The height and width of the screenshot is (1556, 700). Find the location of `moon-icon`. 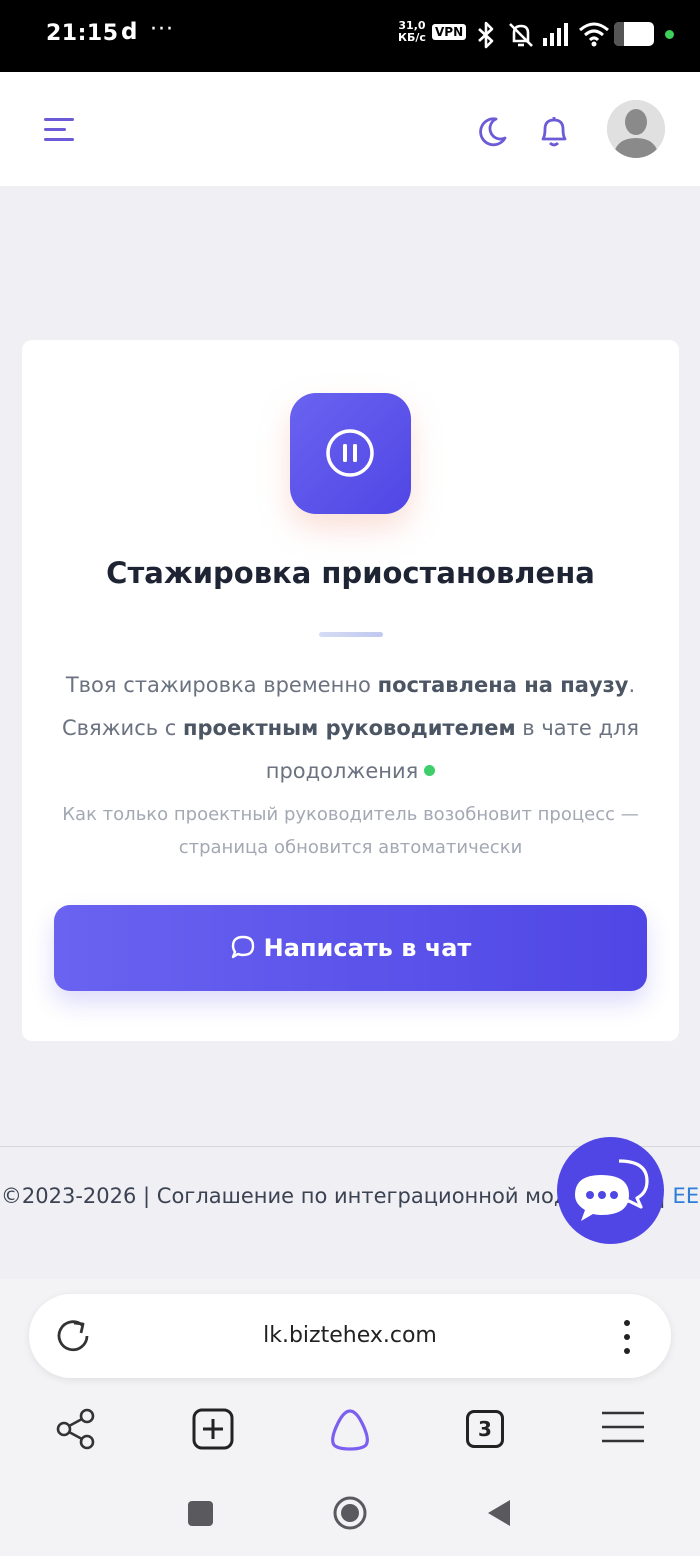

moon-icon is located at coordinates (492, 132).